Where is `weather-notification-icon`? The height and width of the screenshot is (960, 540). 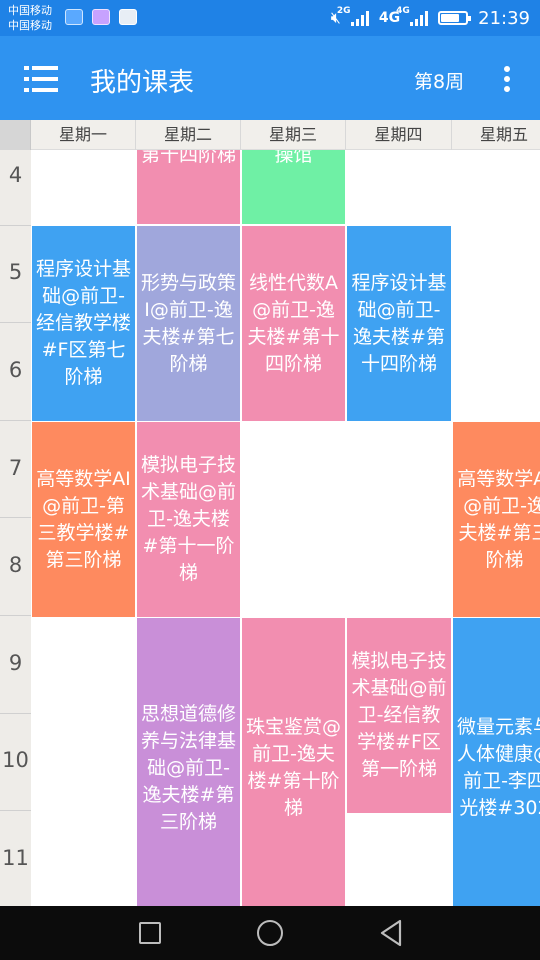 weather-notification-icon is located at coordinates (128, 17).